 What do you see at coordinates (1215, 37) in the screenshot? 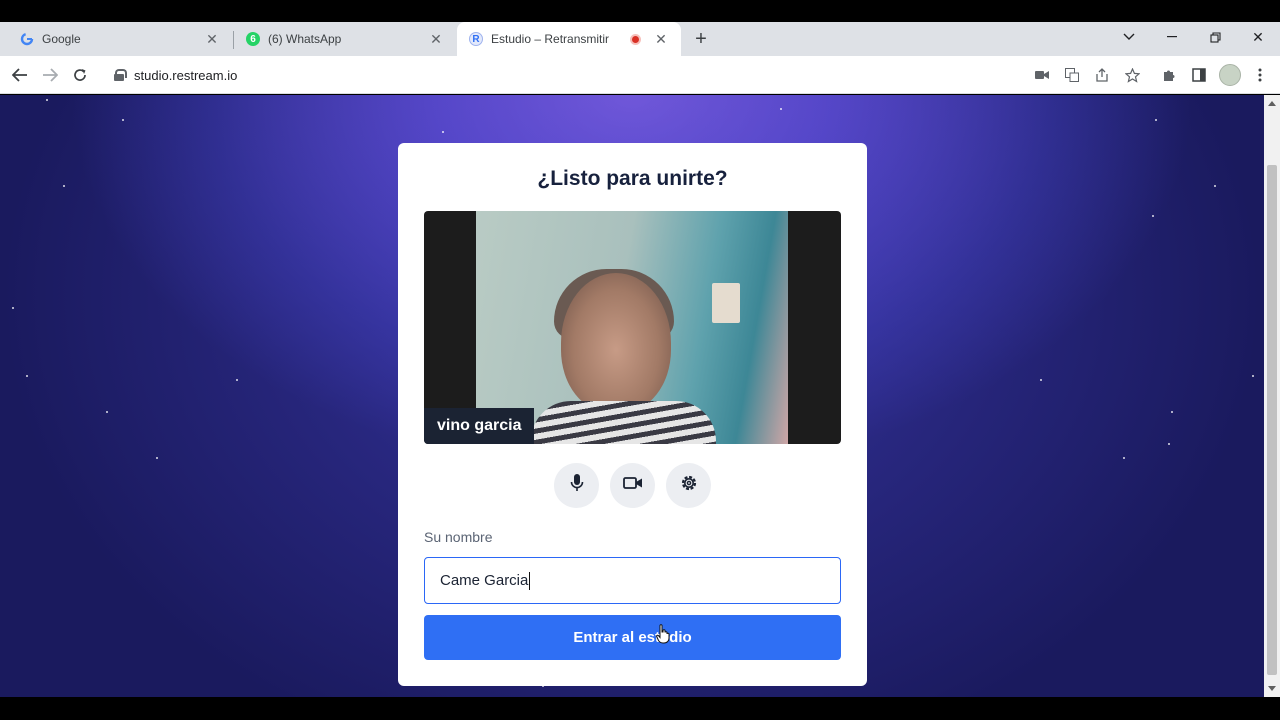
I see `restore-icon` at bounding box center [1215, 37].